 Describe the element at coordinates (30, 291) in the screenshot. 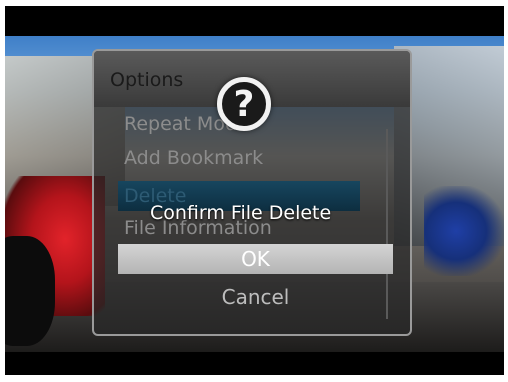

I see `race-car-wheel` at that location.